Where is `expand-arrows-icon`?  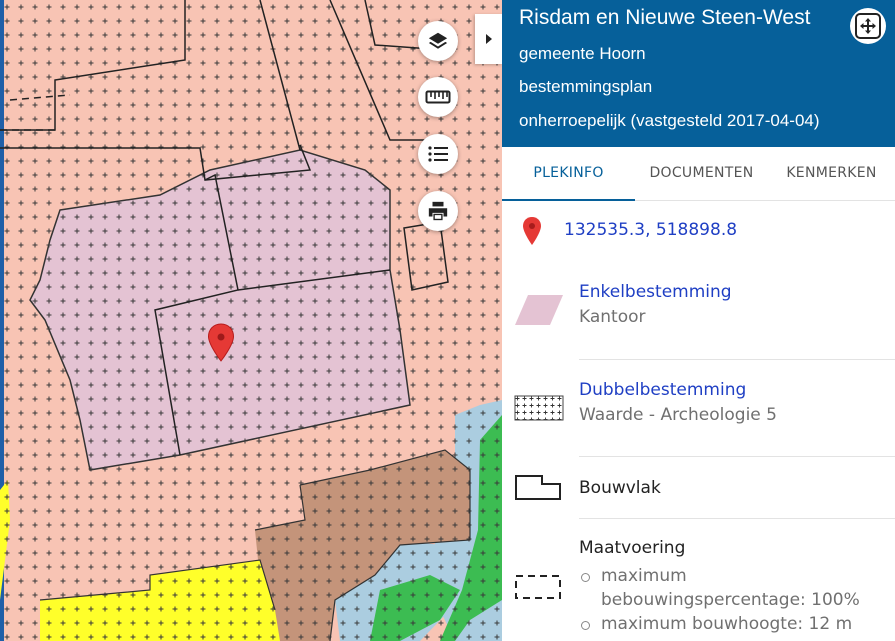
expand-arrows-icon is located at coordinates (868, 26).